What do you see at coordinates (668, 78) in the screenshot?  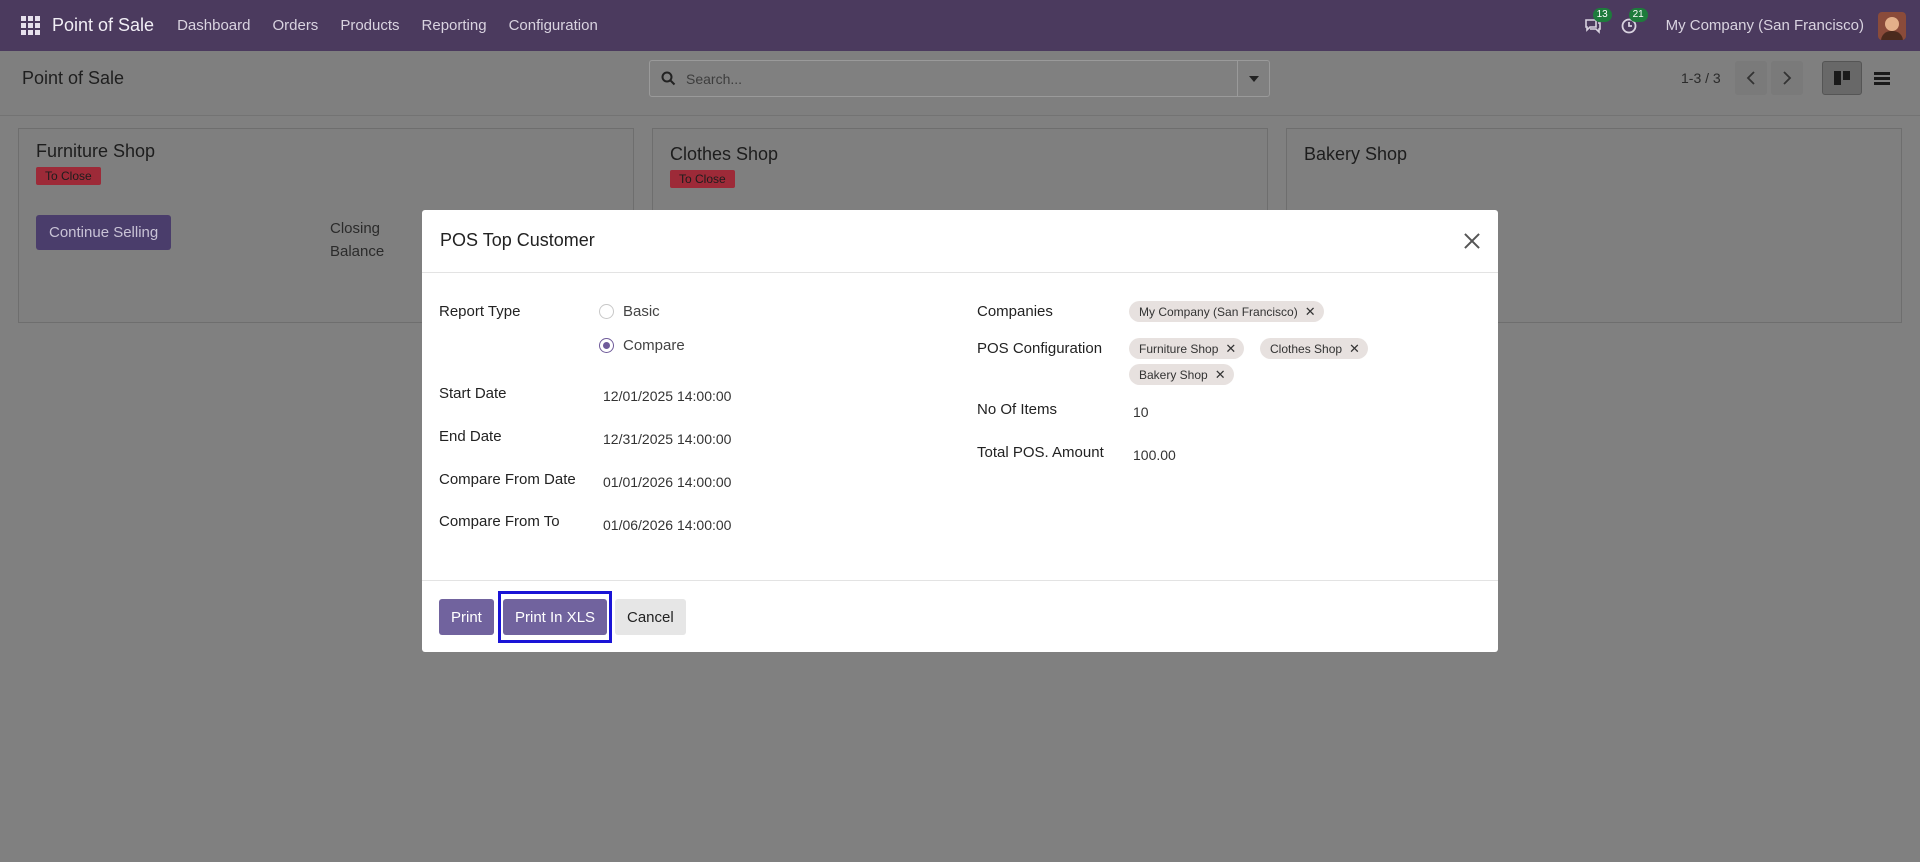 I see `search-icon` at bounding box center [668, 78].